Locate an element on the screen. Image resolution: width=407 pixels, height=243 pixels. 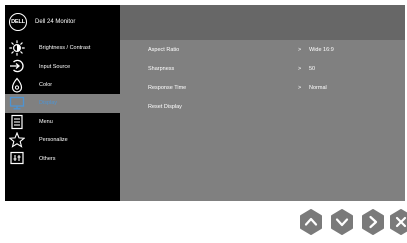
menu-item-label: Personalize is located at coordinates (53, 140).